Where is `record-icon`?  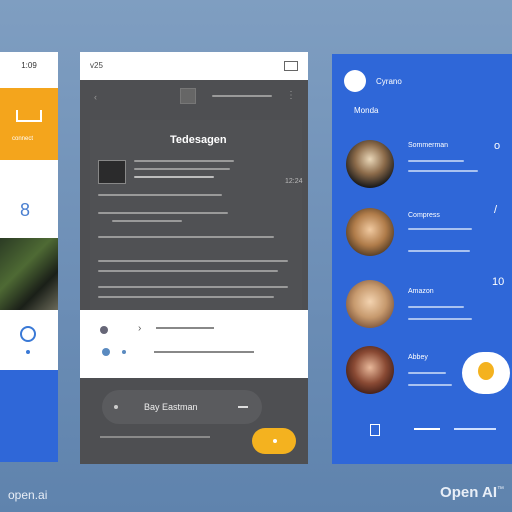
record-icon is located at coordinates (106, 352).